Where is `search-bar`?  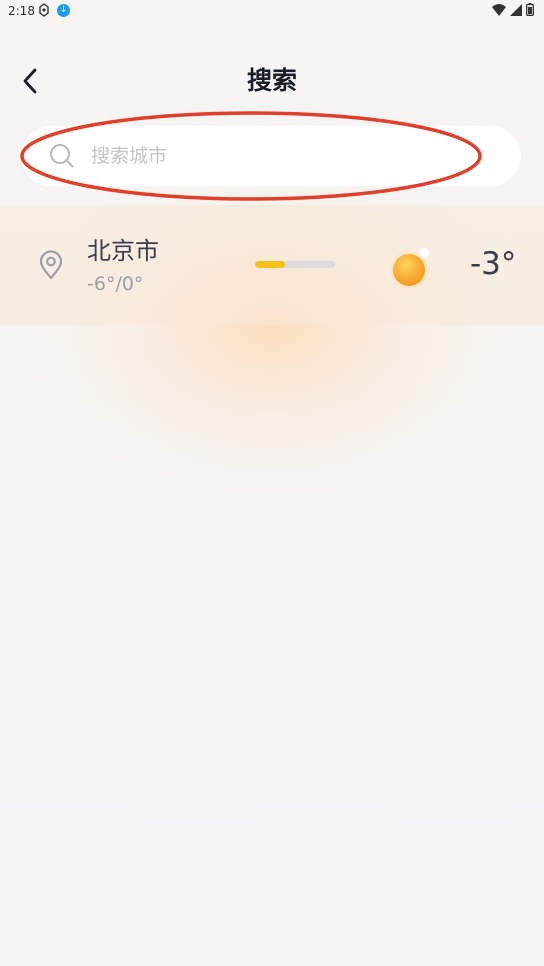
search-bar is located at coordinates (271, 156).